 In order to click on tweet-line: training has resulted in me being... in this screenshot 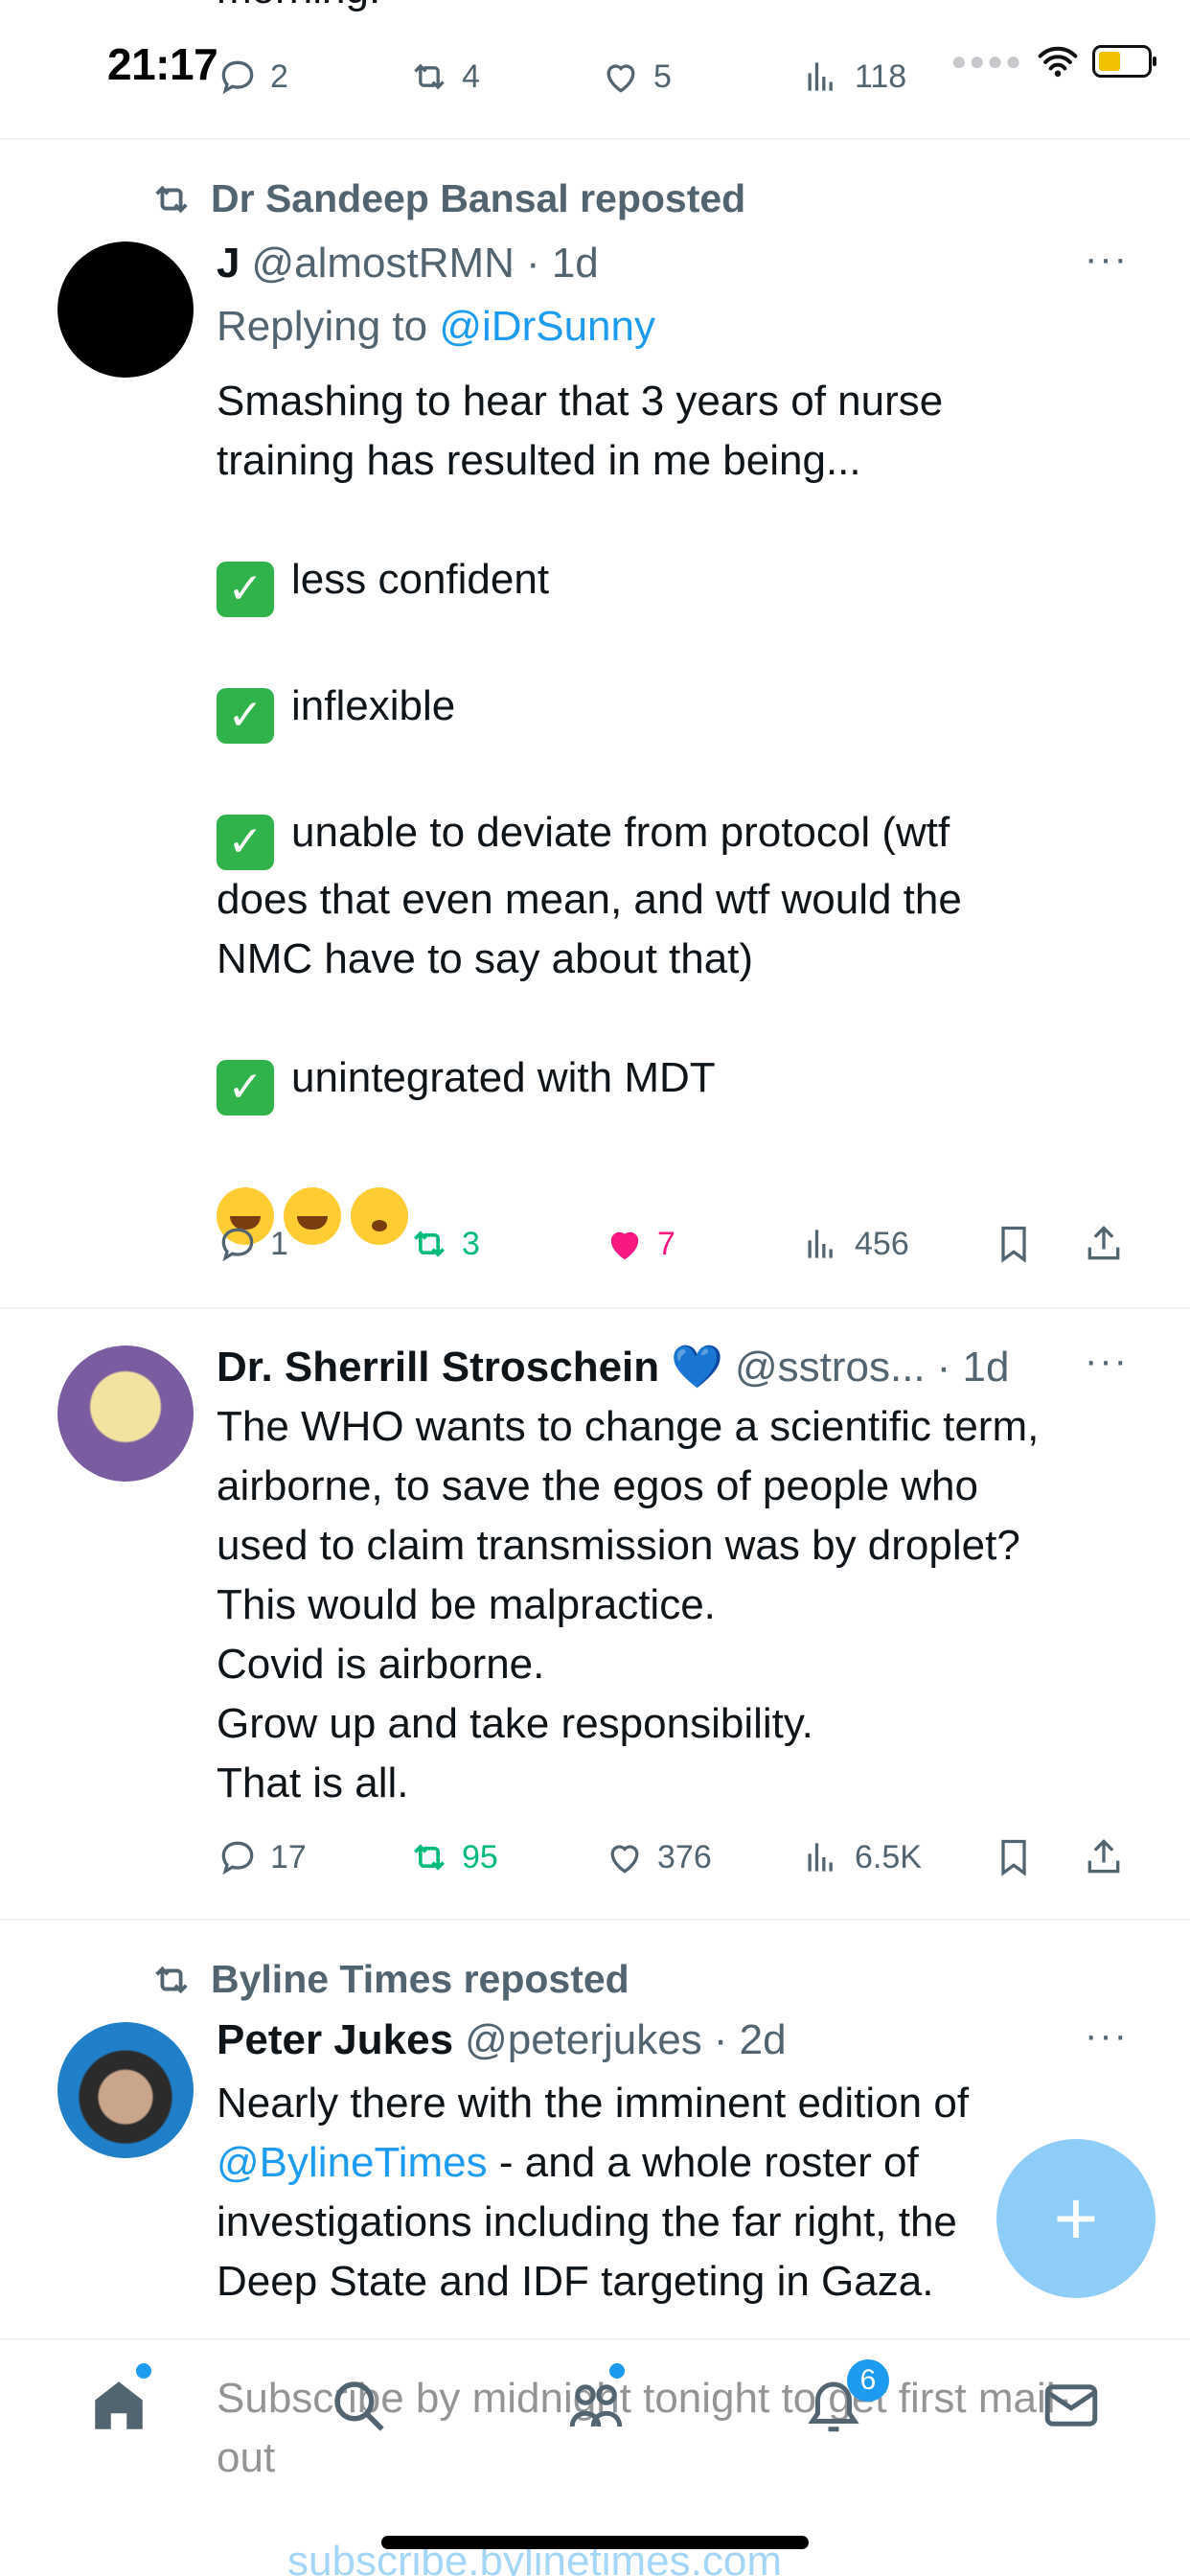, I will do `click(539, 460)`.